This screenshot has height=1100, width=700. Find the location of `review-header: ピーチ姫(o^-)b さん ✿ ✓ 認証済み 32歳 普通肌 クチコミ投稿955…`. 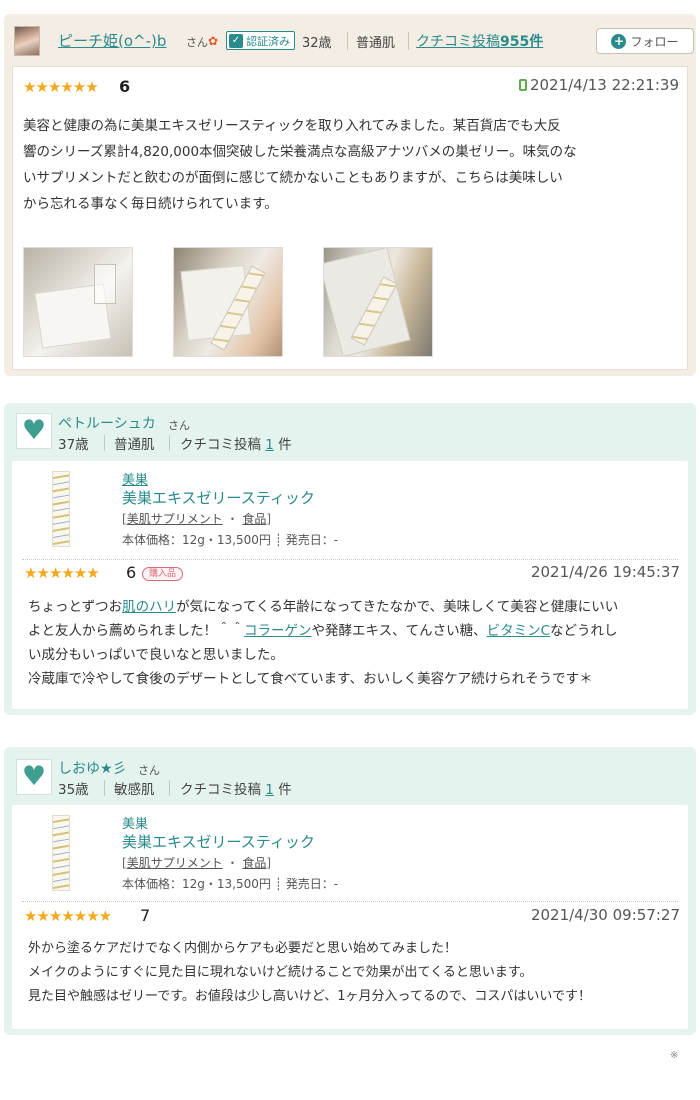

review-header: ピーチ姫(o^-)b さん ✿ ✓ 認証済み 32歳 普通肌 クチコミ投稿955… is located at coordinates (353, 41).